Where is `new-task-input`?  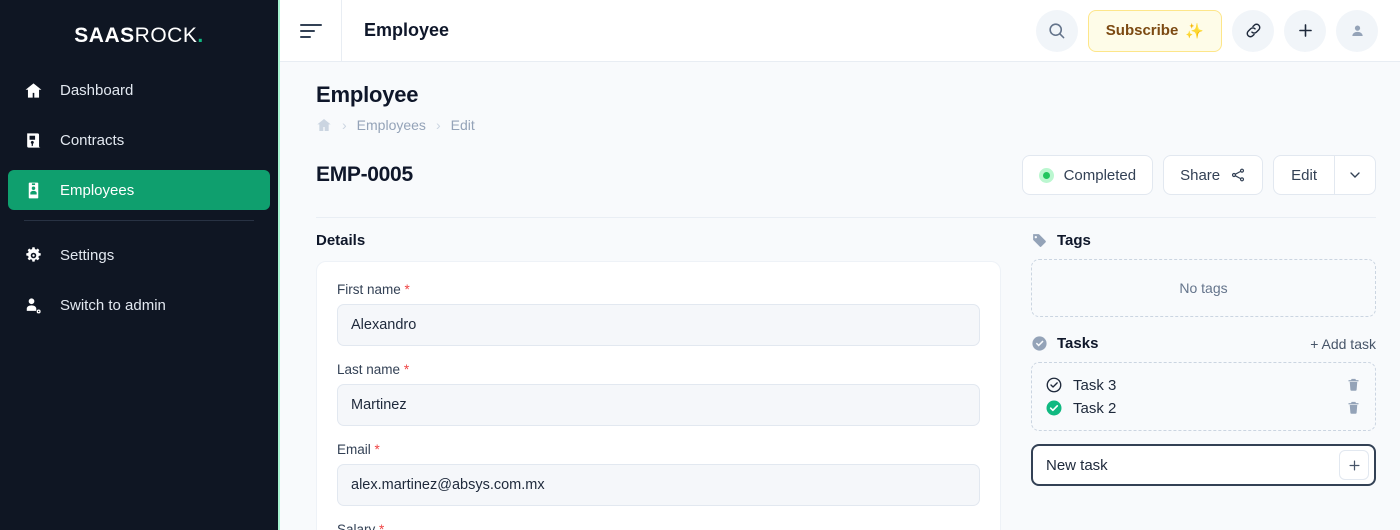 new-task-input is located at coordinates (1192, 465).